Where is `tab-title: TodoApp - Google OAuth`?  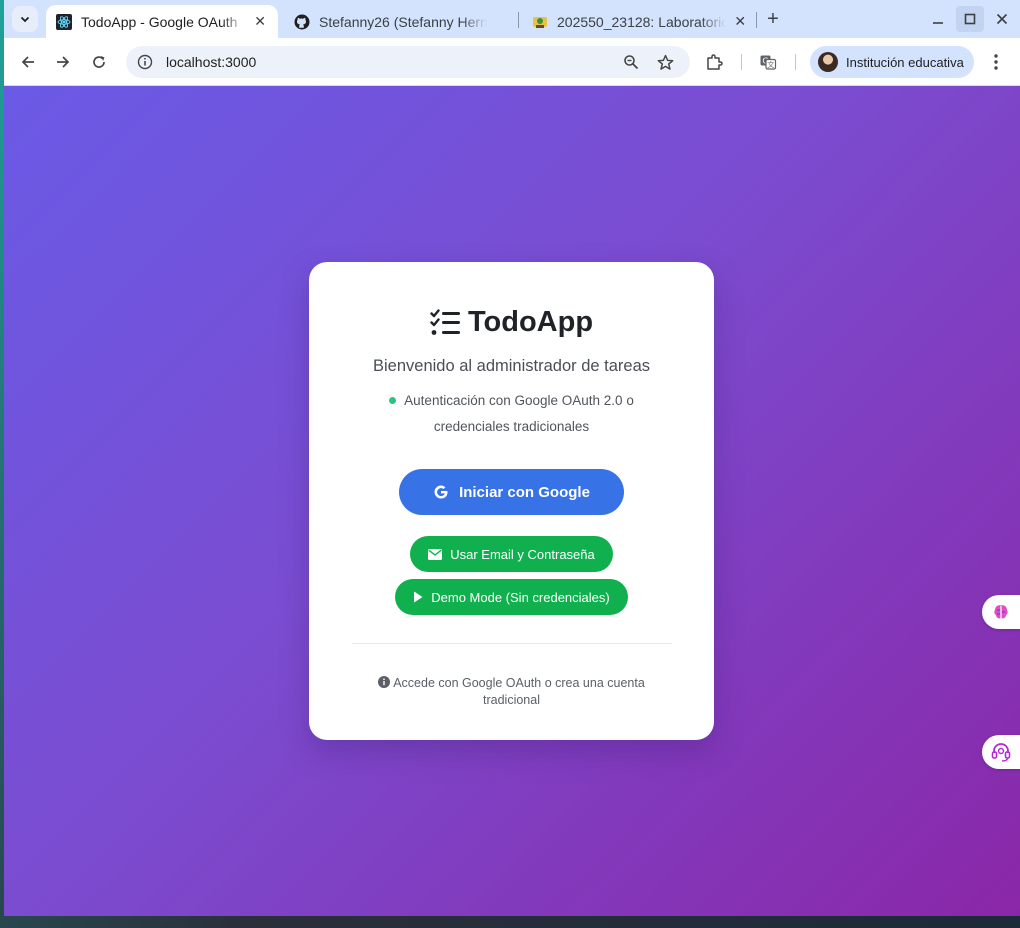
tab-title: TodoApp - Google OAuth is located at coordinates (159, 21).